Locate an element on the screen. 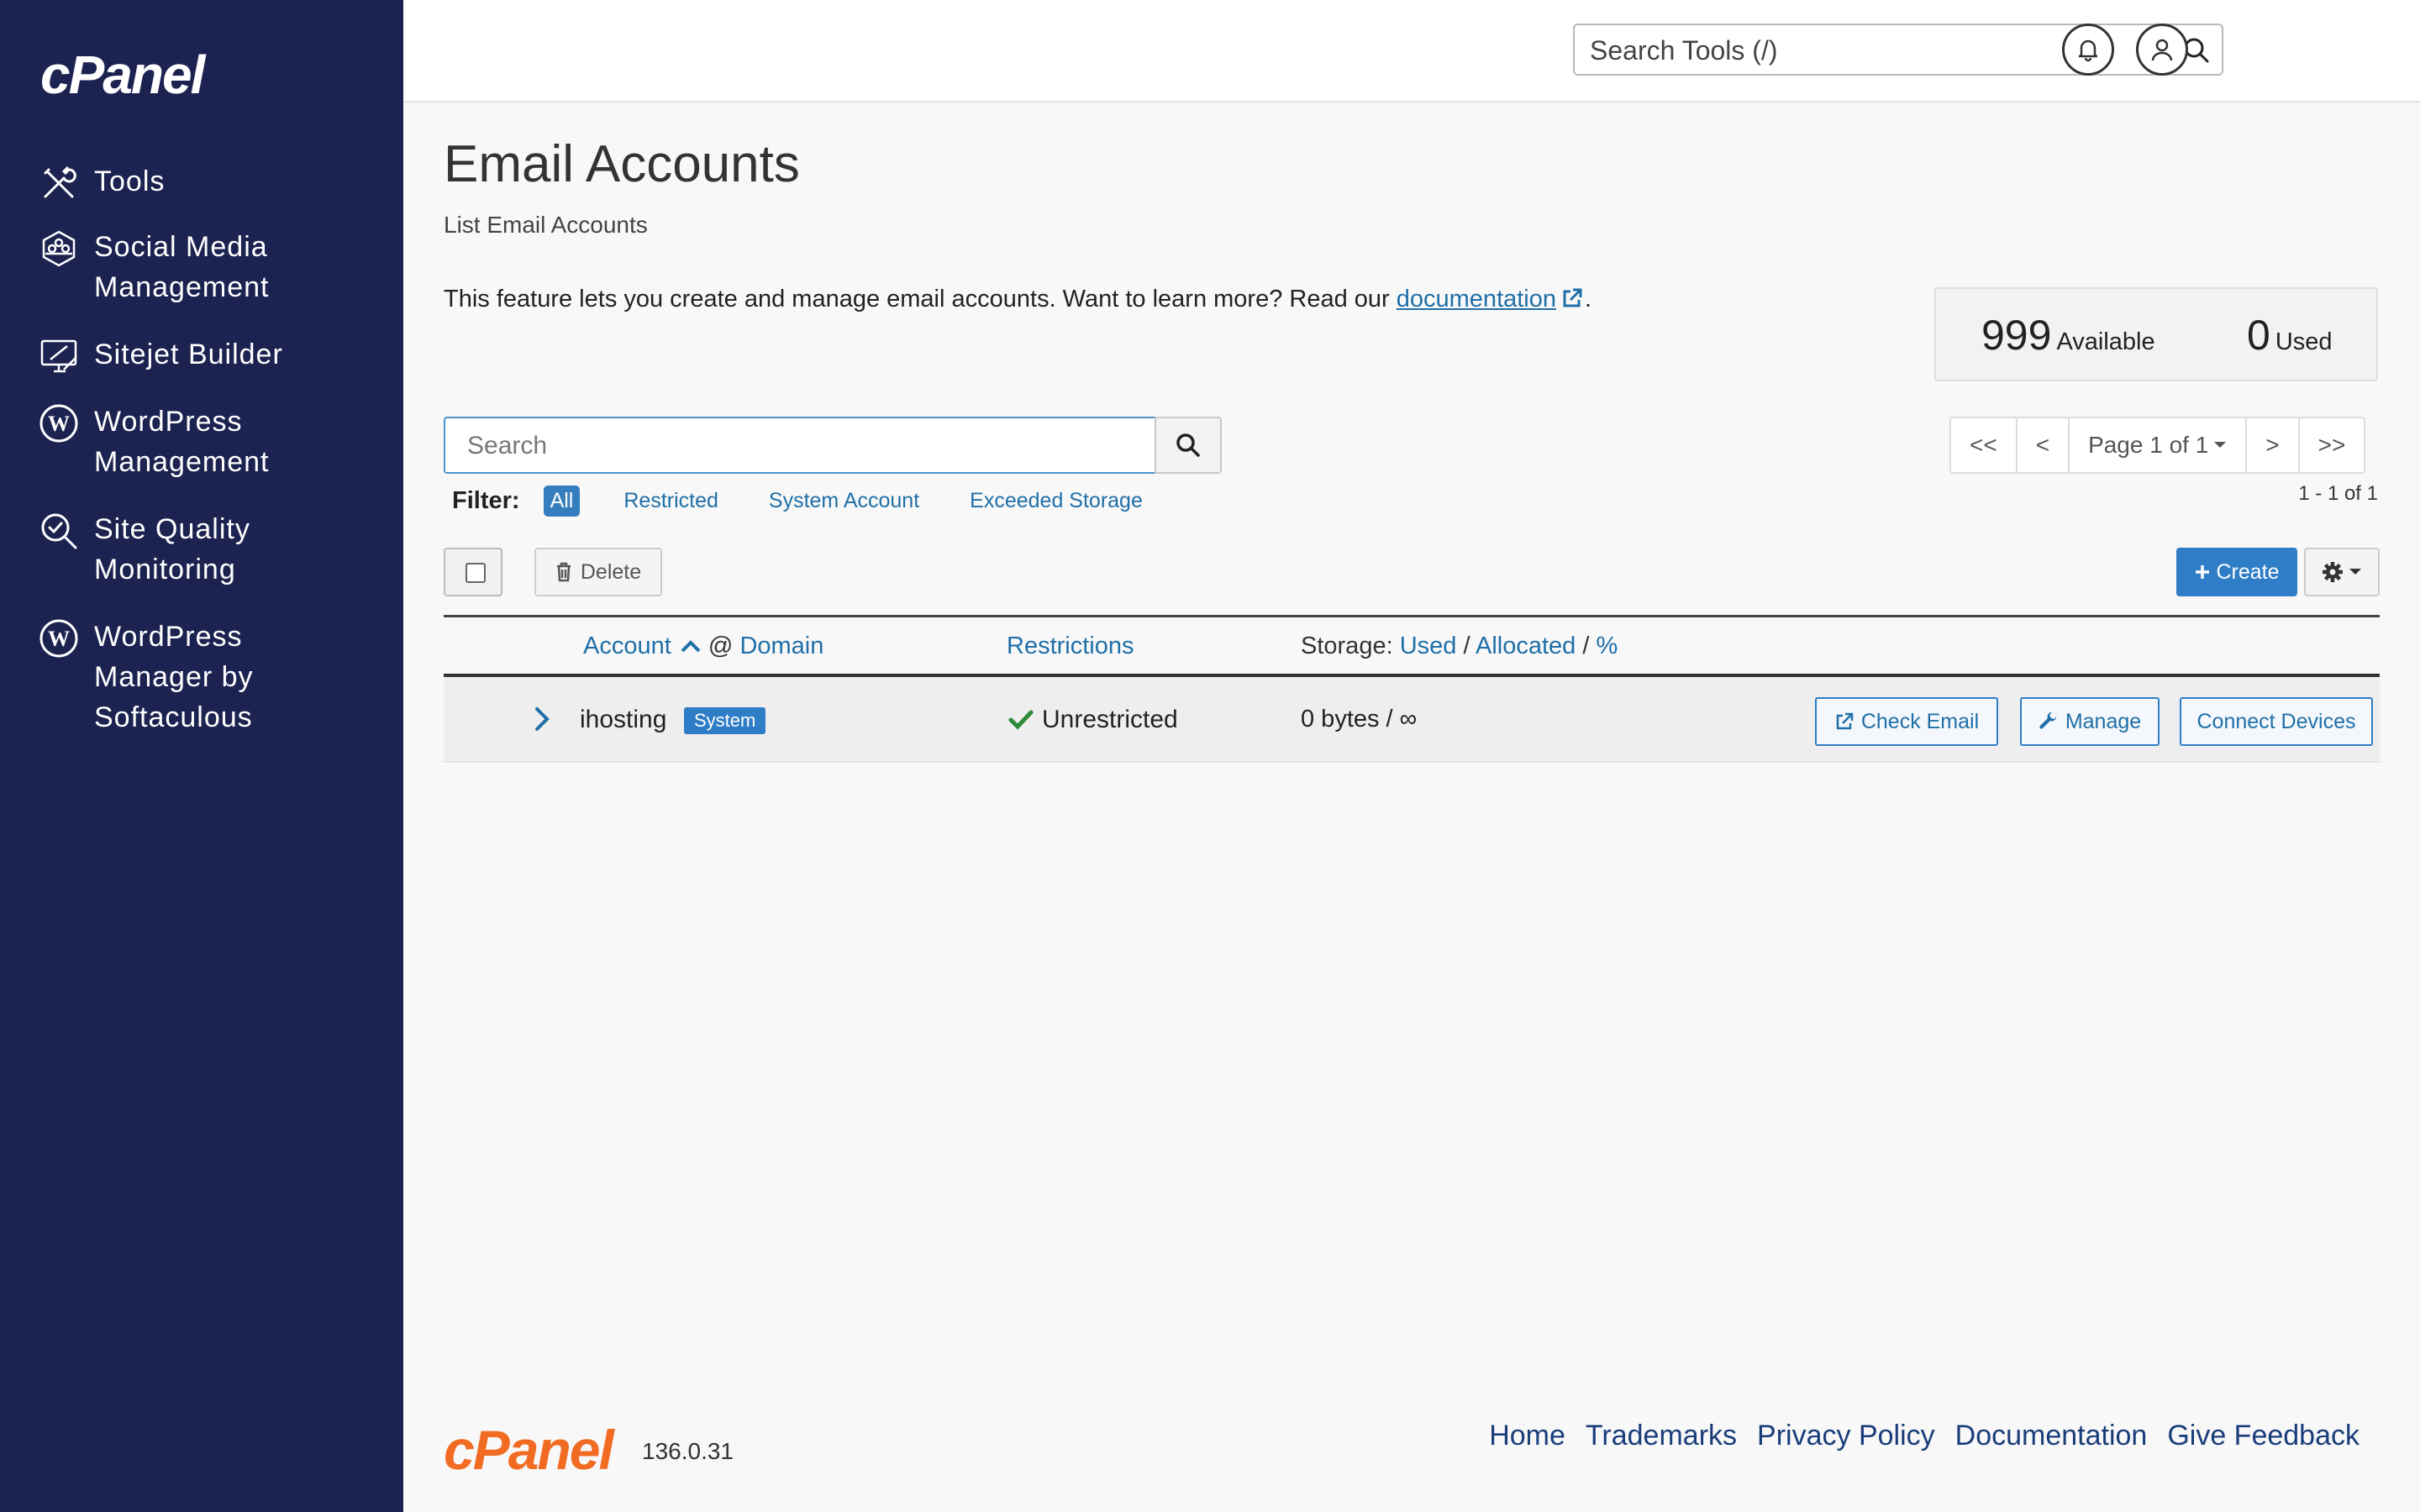 The height and width of the screenshot is (1512, 2420). sort-domain-link: Domain is located at coordinates (781, 646).